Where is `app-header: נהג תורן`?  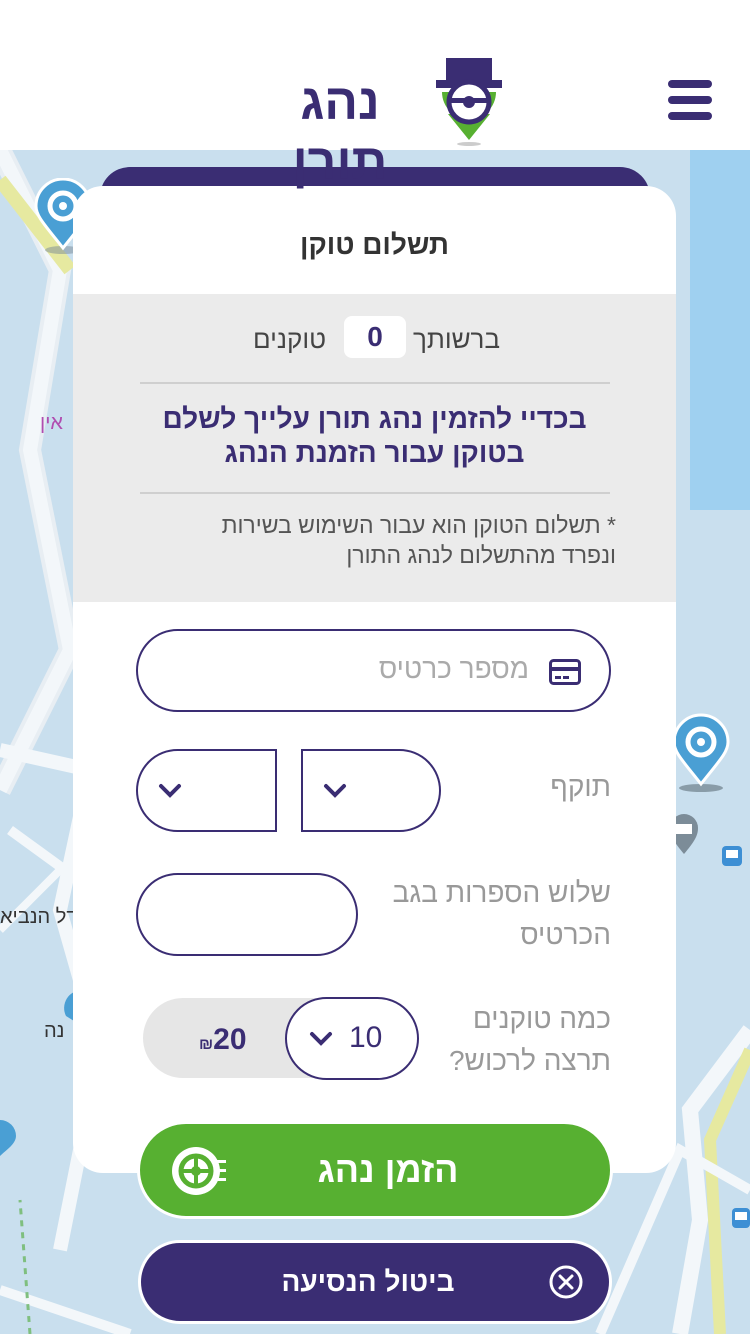 app-header: נהג תורן is located at coordinates (375, 95).